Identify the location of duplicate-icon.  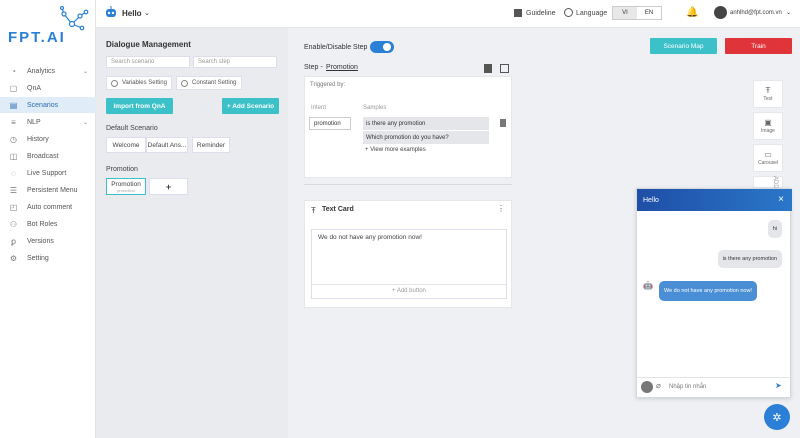
(504, 68).